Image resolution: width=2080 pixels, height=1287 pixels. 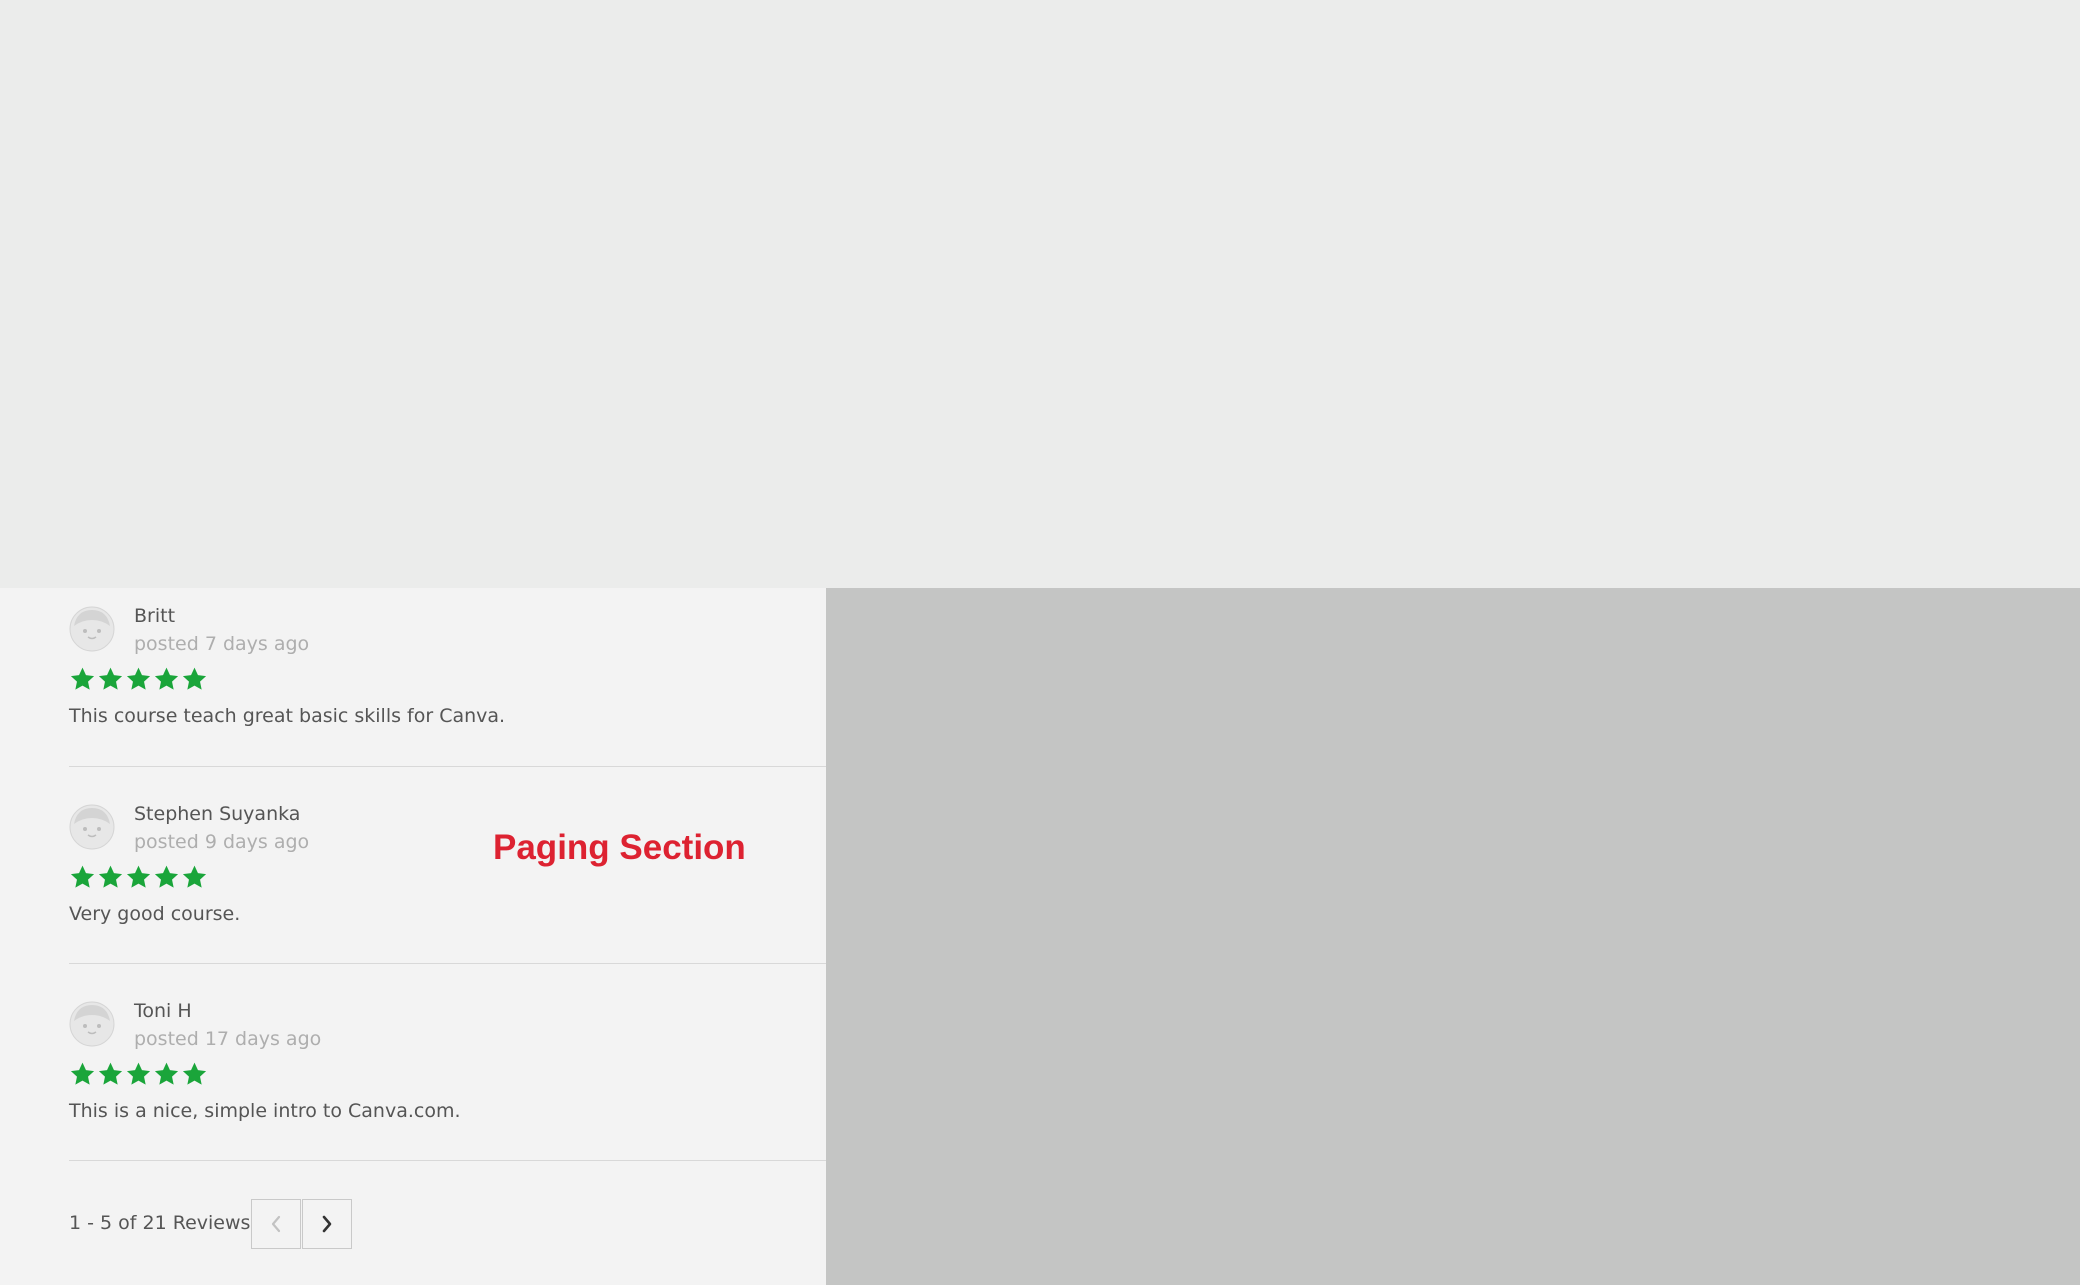 I want to click on reviewer-name: Britt, so click(x=155, y=616).